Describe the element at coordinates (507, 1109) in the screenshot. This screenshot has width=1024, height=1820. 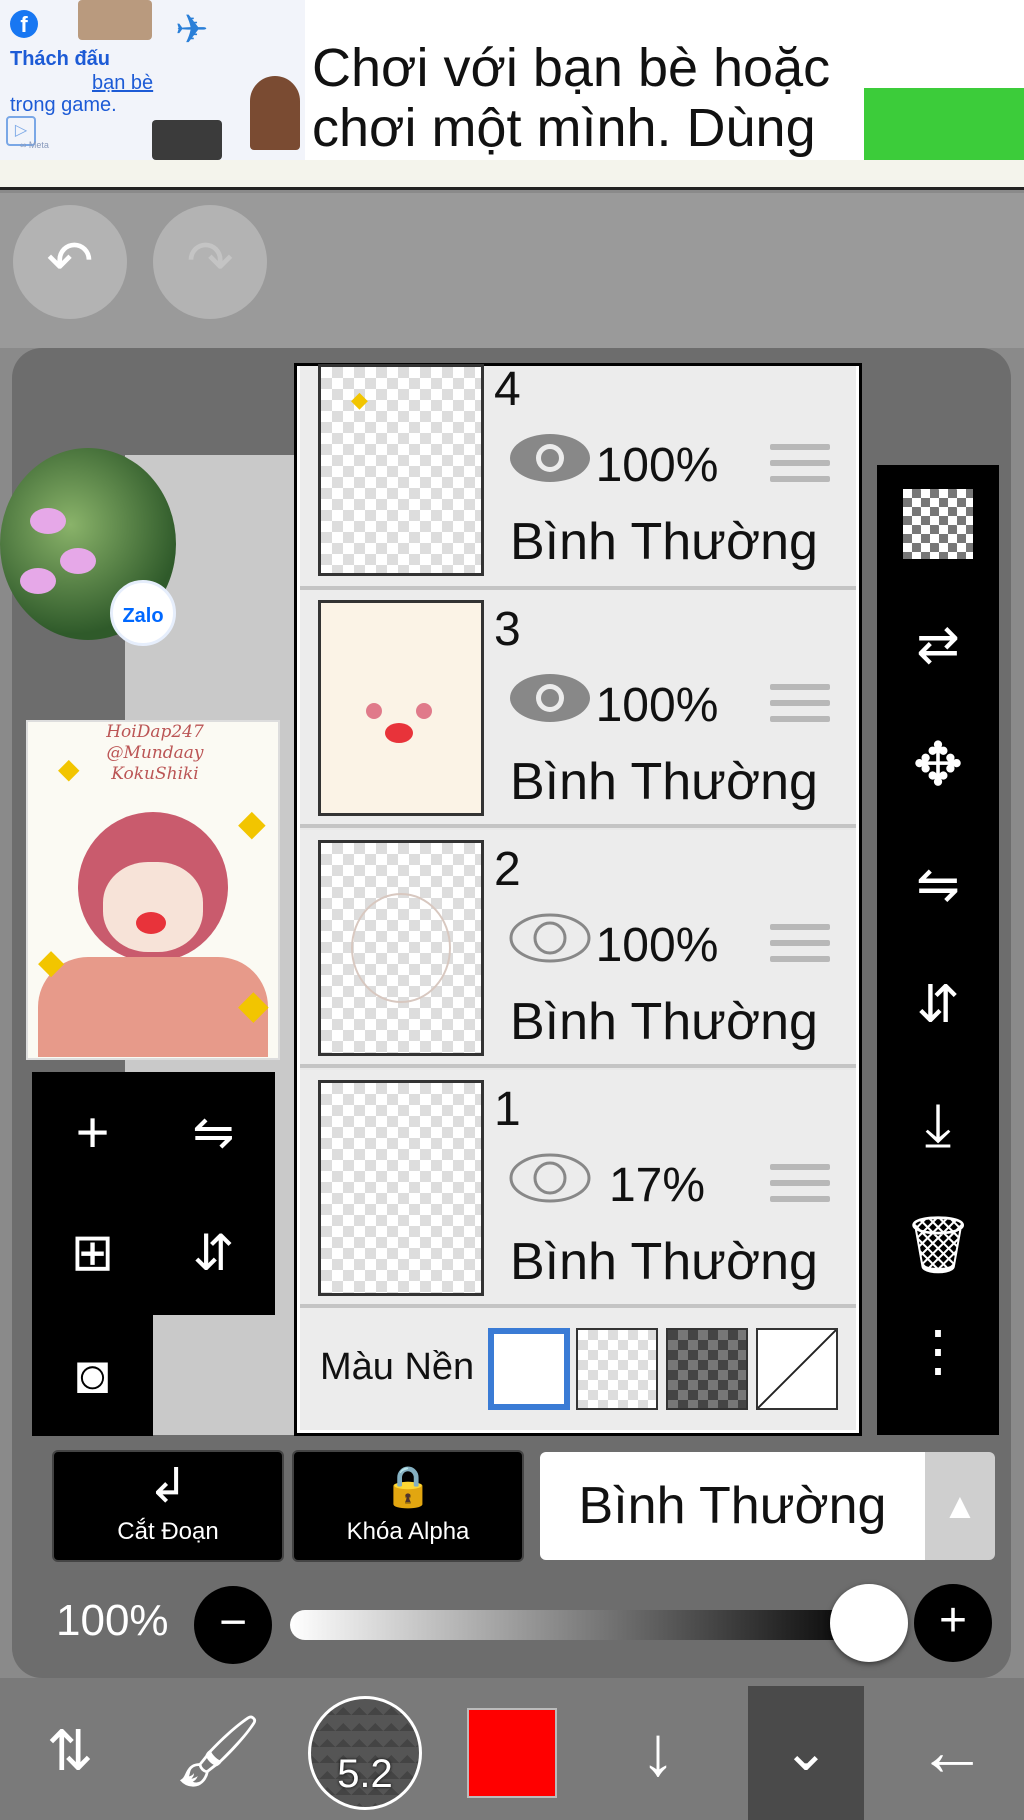
I see `layer-number: 1` at that location.